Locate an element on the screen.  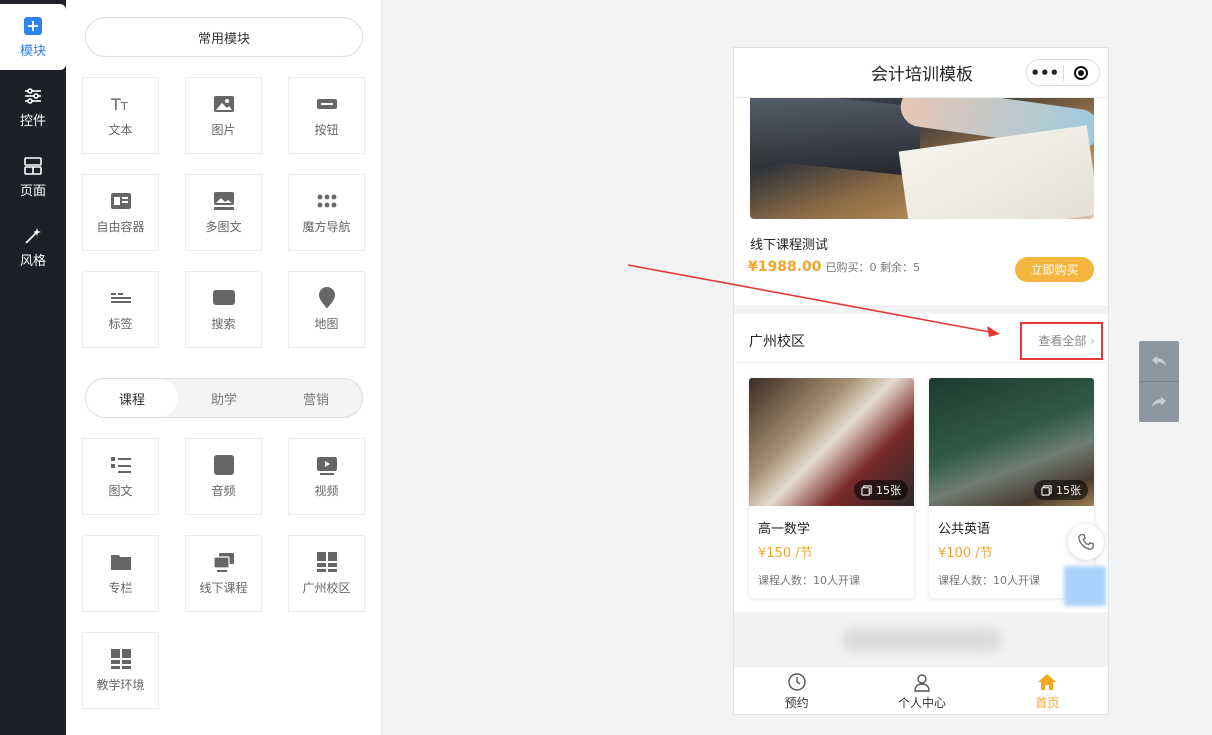
module-label: 音频 is located at coordinates (223, 491).